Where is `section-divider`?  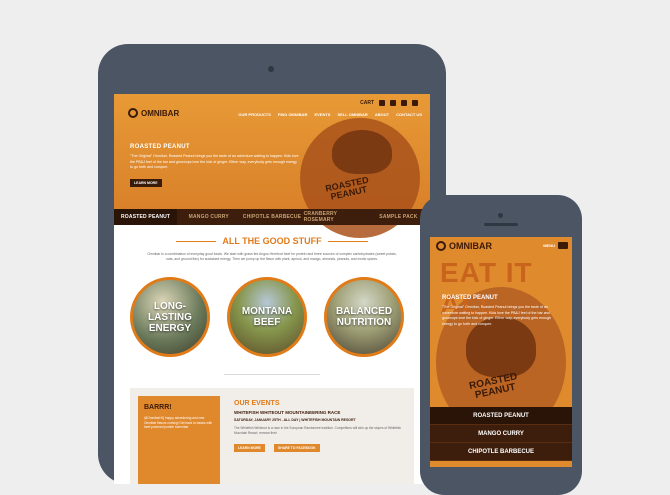
section-divider is located at coordinates (272, 374).